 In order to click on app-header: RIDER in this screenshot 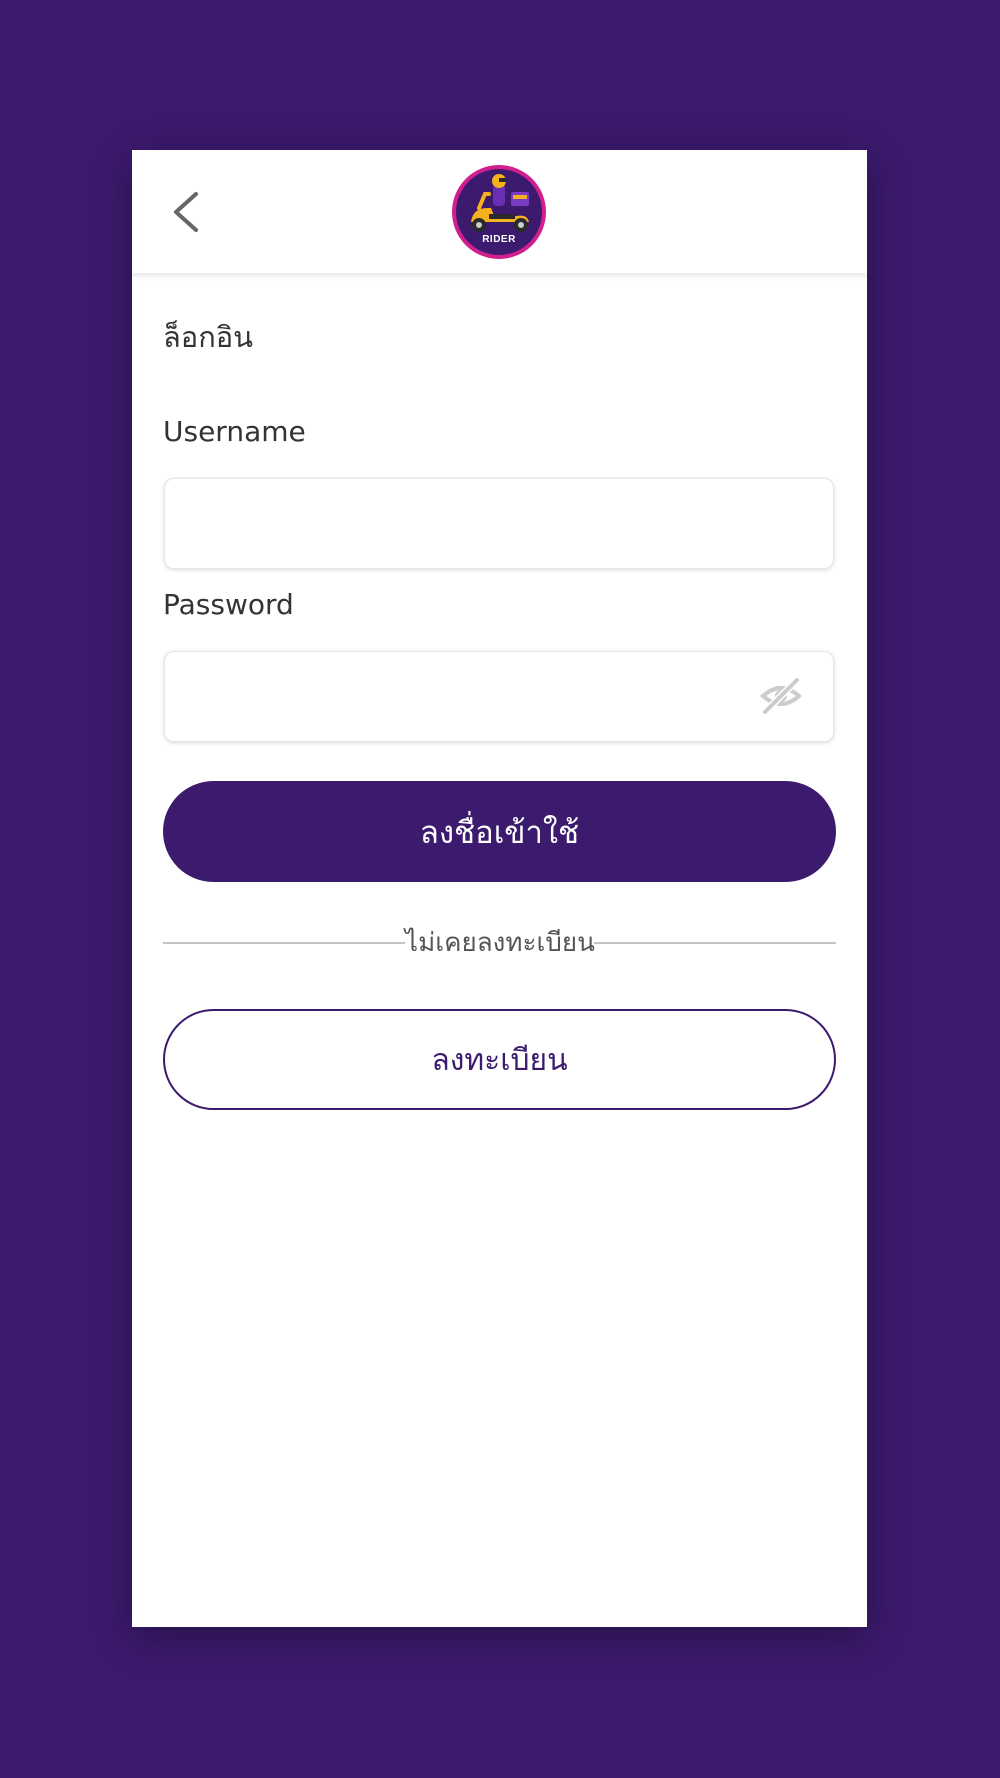, I will do `click(499, 211)`.